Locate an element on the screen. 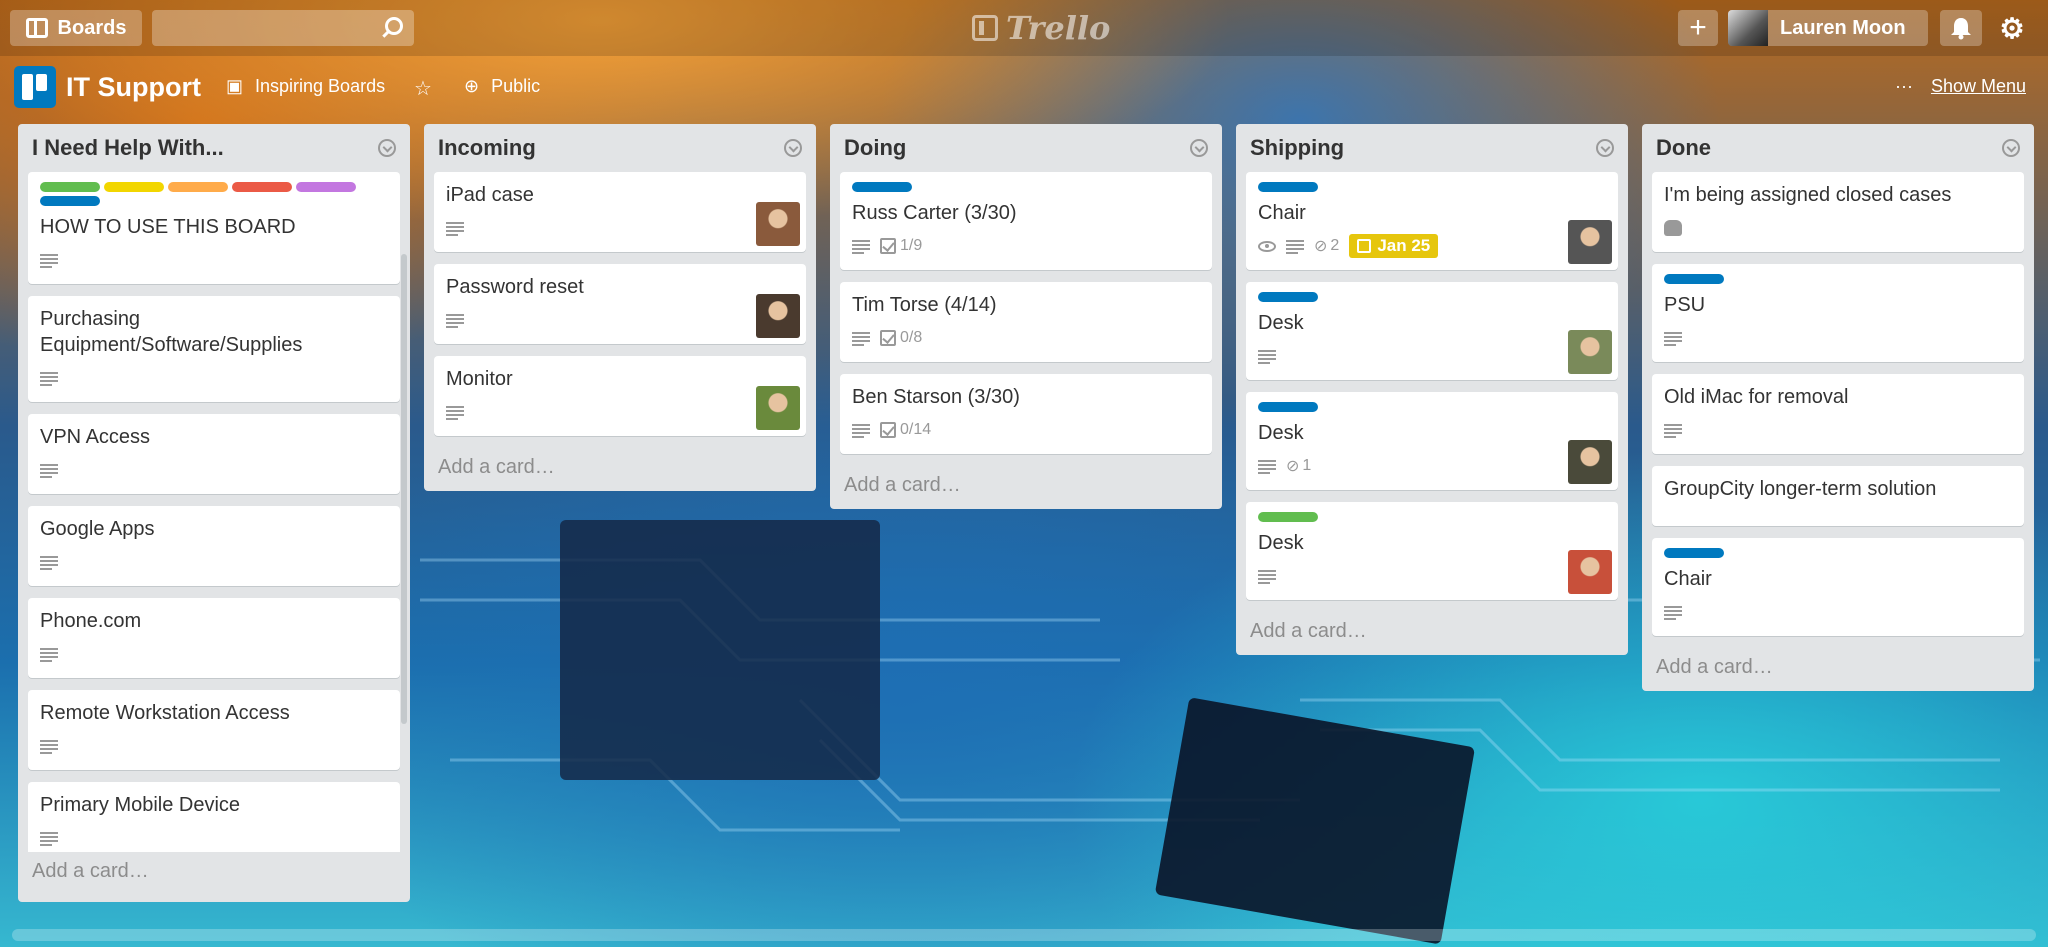 The height and width of the screenshot is (947, 2048). card-title: Purchasing Equipment/Software/Supplies is located at coordinates (171, 332).